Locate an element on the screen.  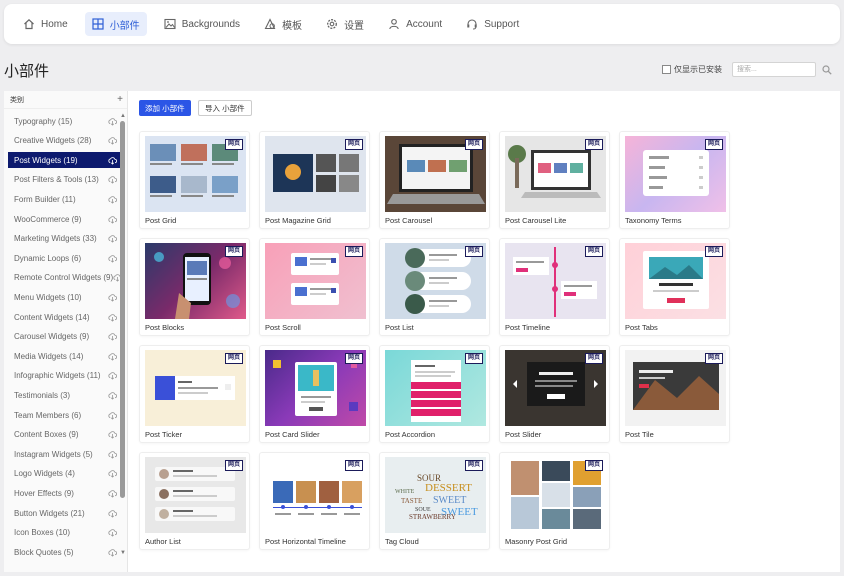
category-item: Carousel Widgets (9) is located at coordinates (64, 337).